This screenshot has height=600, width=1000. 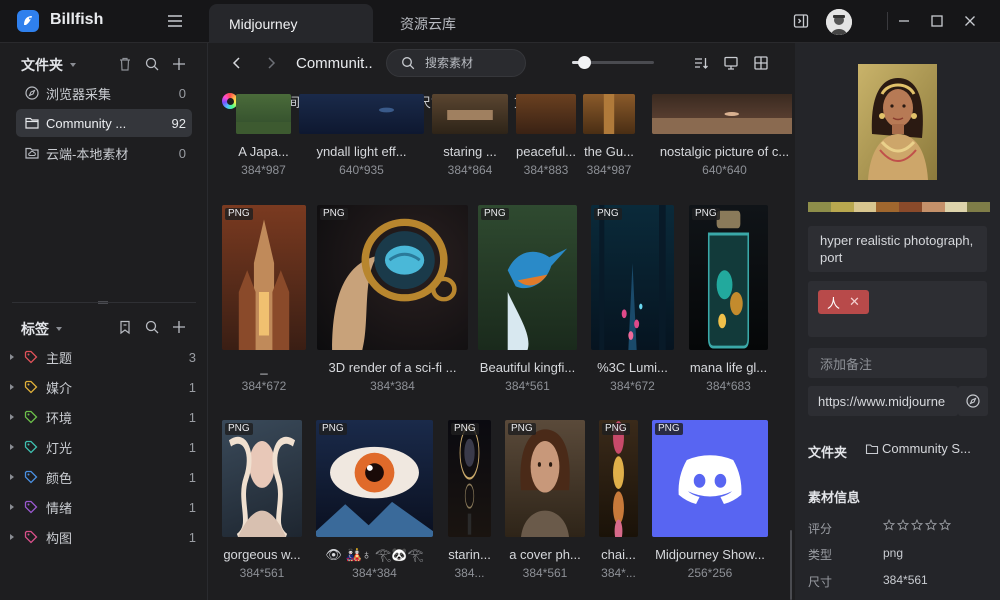 What do you see at coordinates (465, 63) in the screenshot?
I see `search-input` at bounding box center [465, 63].